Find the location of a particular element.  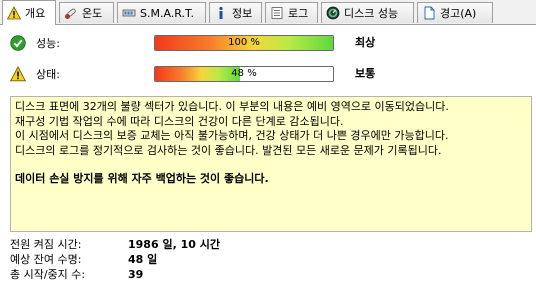

stat-value: 48 일 is located at coordinates (143, 259).